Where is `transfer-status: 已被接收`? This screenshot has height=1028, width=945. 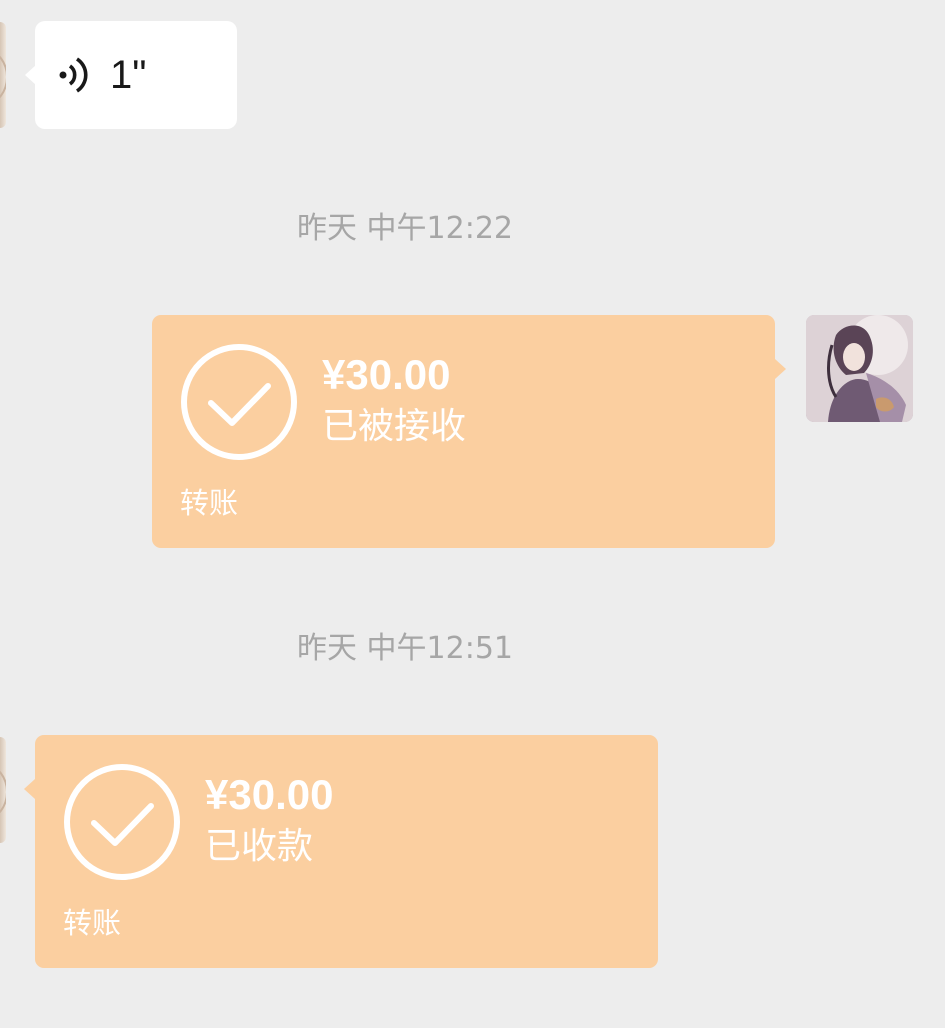
transfer-status: 已被接收 is located at coordinates (394, 426).